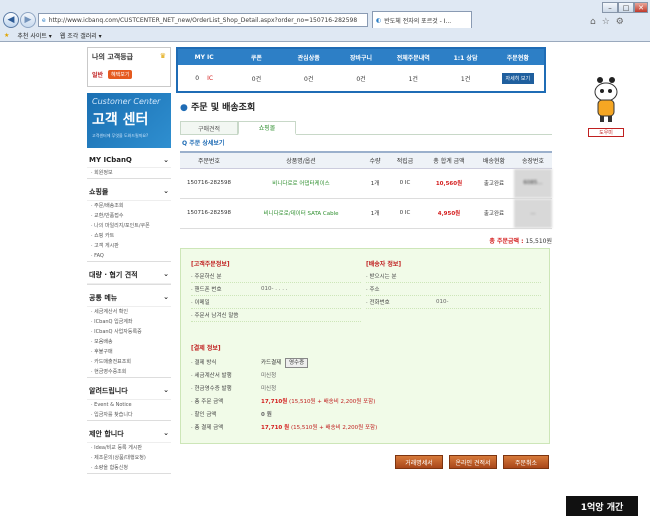 Image resolution: width=650 pixels, height=520 pixels. I want to click on stats-value-text: 0건, so click(361, 79).